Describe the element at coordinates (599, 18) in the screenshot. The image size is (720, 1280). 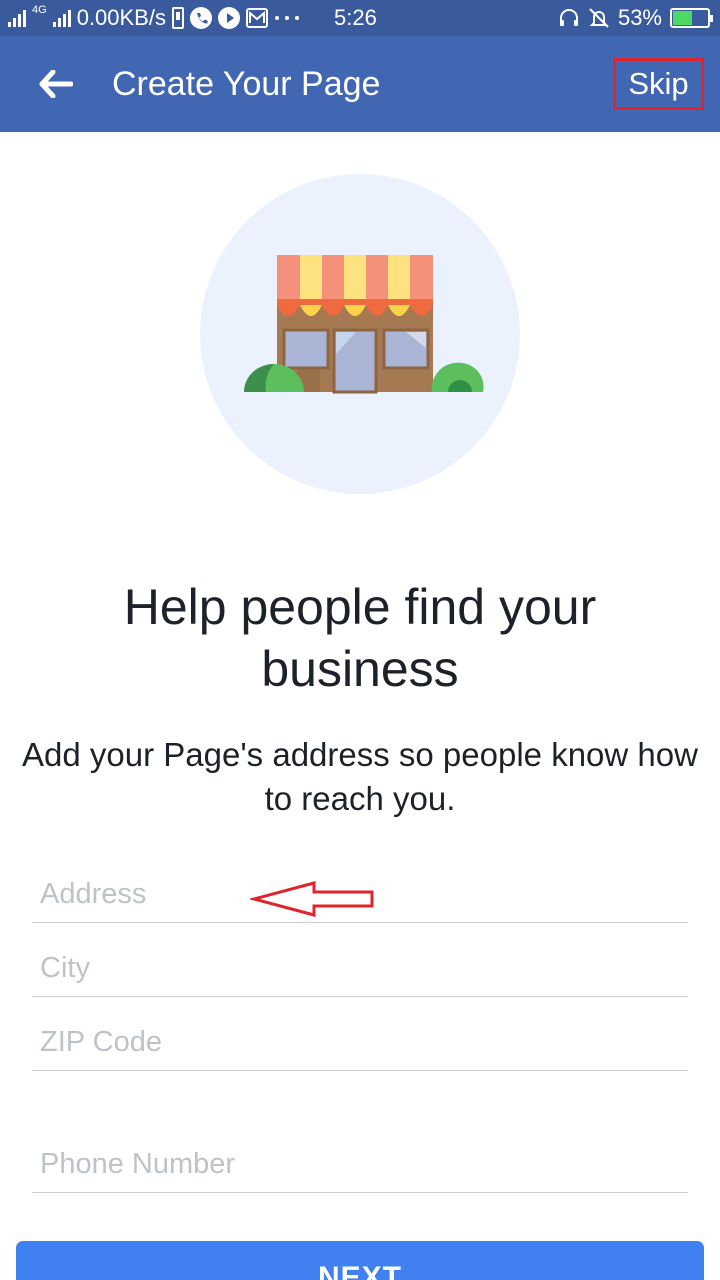
I see `mute-icon` at that location.